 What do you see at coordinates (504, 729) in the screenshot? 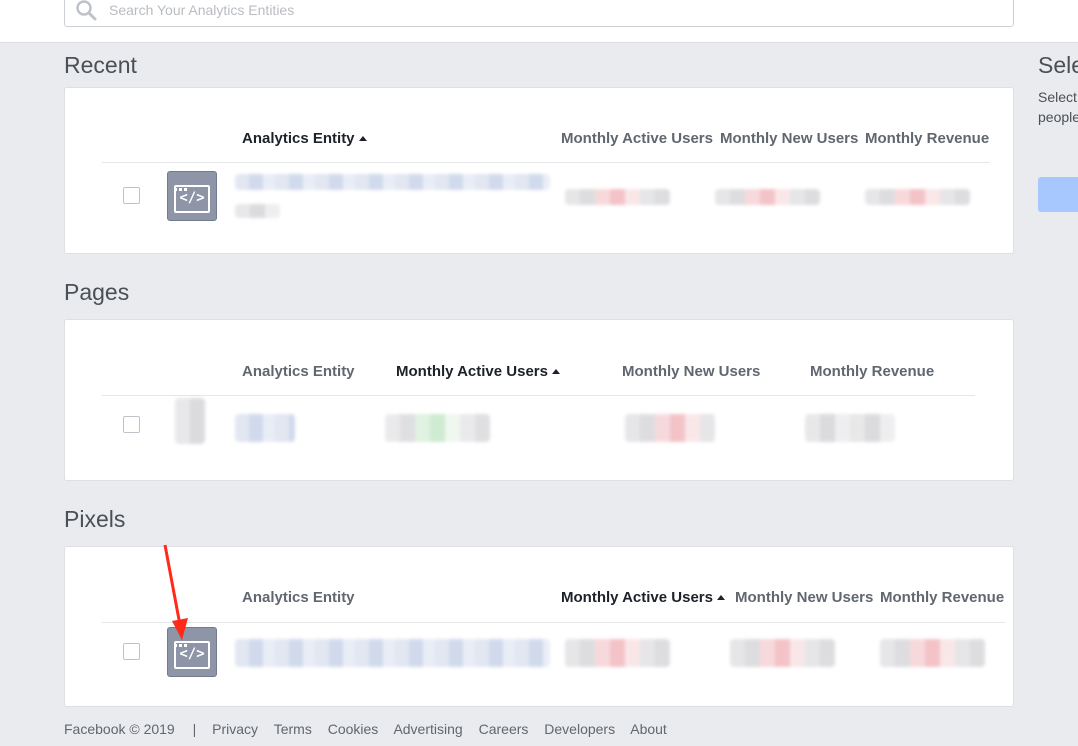
I see `footer-link-careers: Careers` at bounding box center [504, 729].